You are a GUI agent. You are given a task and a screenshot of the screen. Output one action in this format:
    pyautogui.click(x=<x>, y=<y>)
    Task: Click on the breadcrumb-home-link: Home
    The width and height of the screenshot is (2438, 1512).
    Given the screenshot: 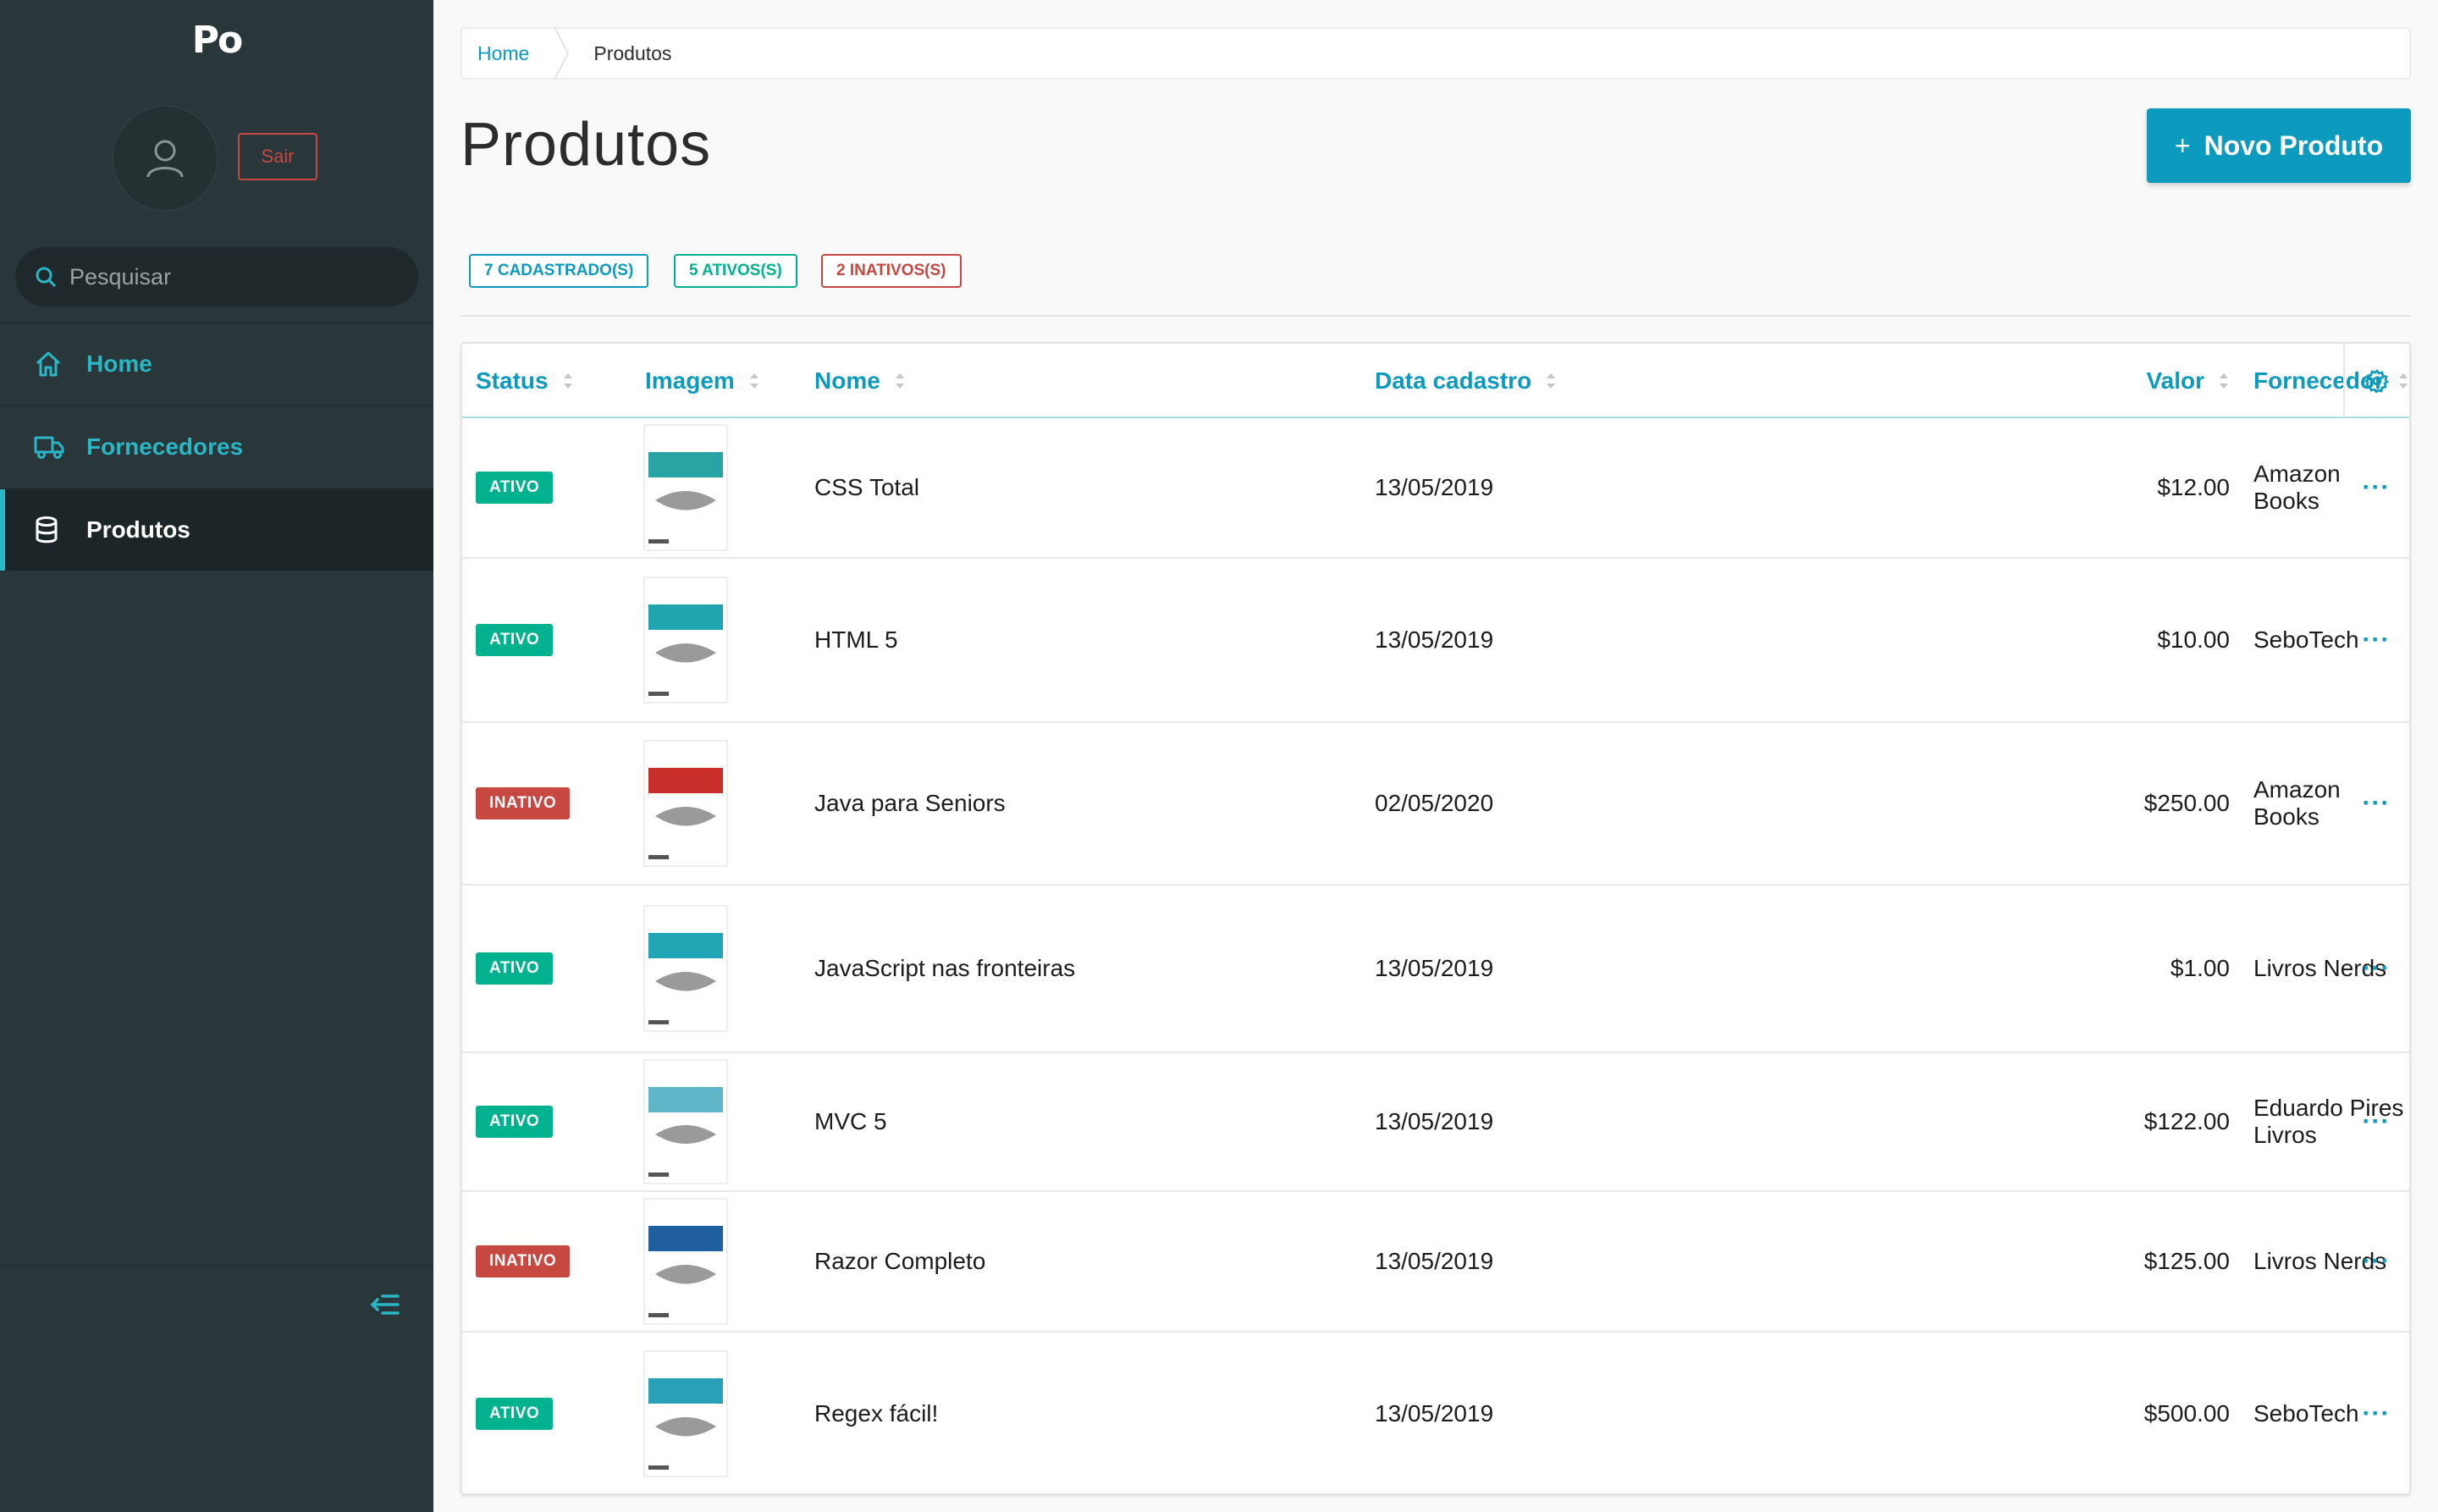 What is the action you would take?
    pyautogui.click(x=503, y=53)
    